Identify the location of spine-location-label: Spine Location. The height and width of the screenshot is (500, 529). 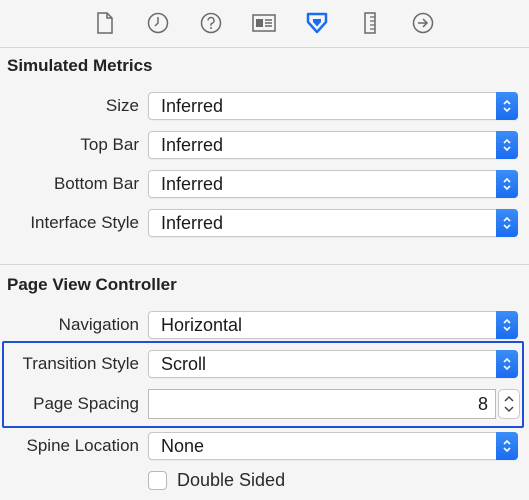
(82, 445).